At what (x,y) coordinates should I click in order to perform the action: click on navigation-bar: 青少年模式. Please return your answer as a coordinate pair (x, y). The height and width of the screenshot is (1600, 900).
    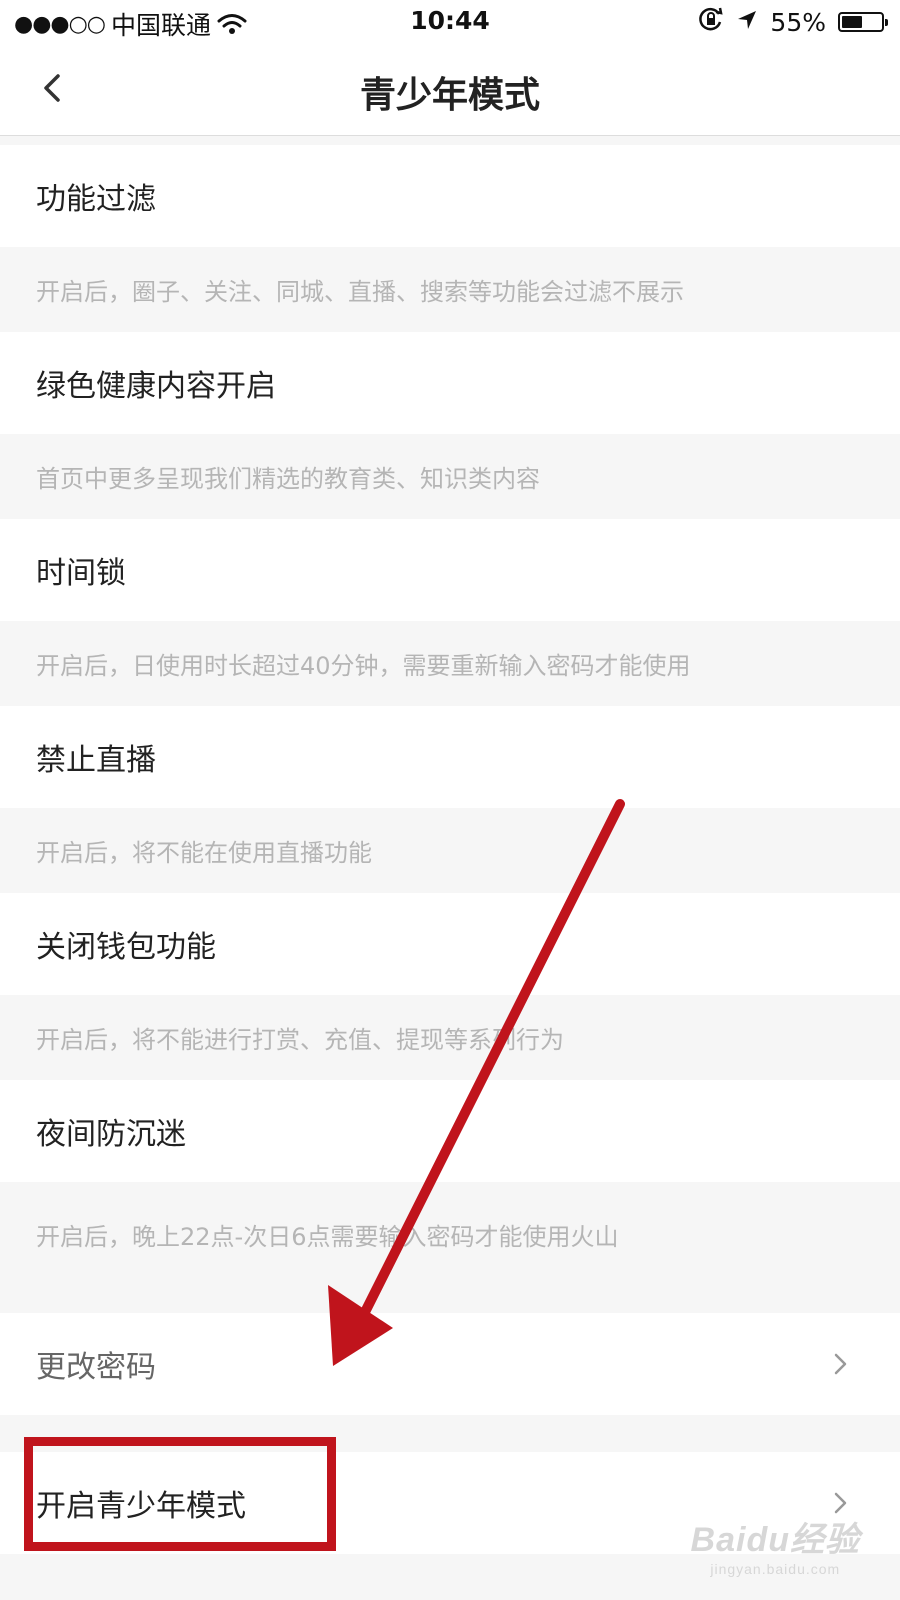
    Looking at the image, I should click on (450, 90).